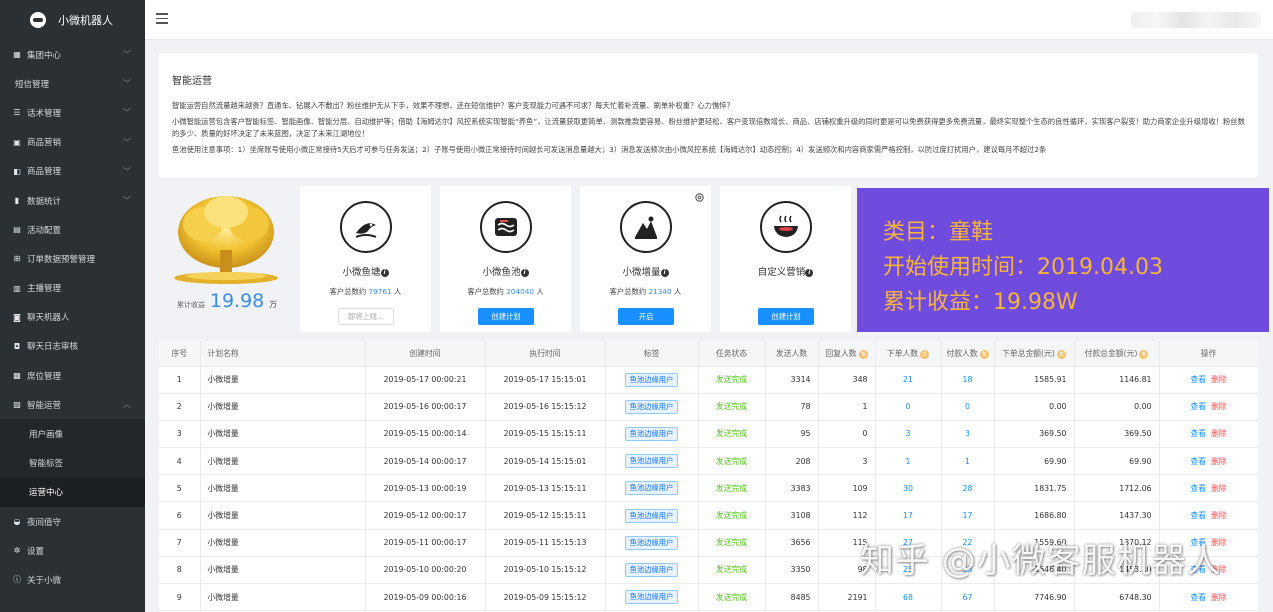  What do you see at coordinates (968, 515) in the screenshot?
I see `cell-paid: 17` at bounding box center [968, 515].